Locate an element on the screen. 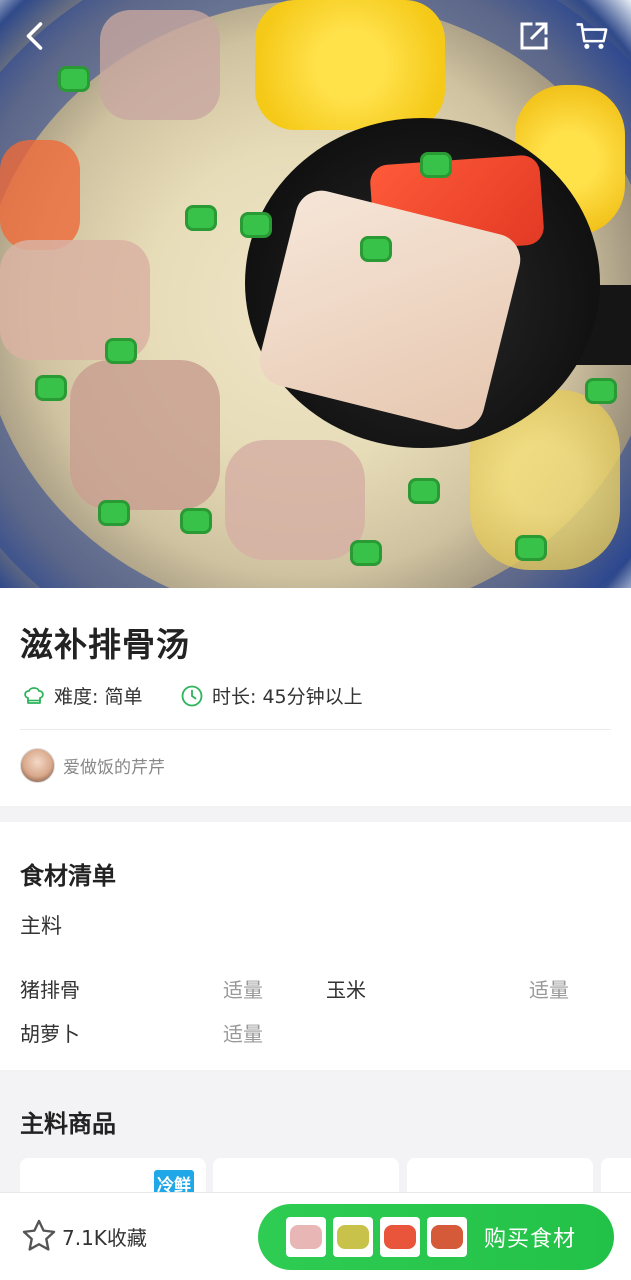 This screenshot has width=631, height=1280. ingredient-name: 猪排骨 is located at coordinates (50, 990).